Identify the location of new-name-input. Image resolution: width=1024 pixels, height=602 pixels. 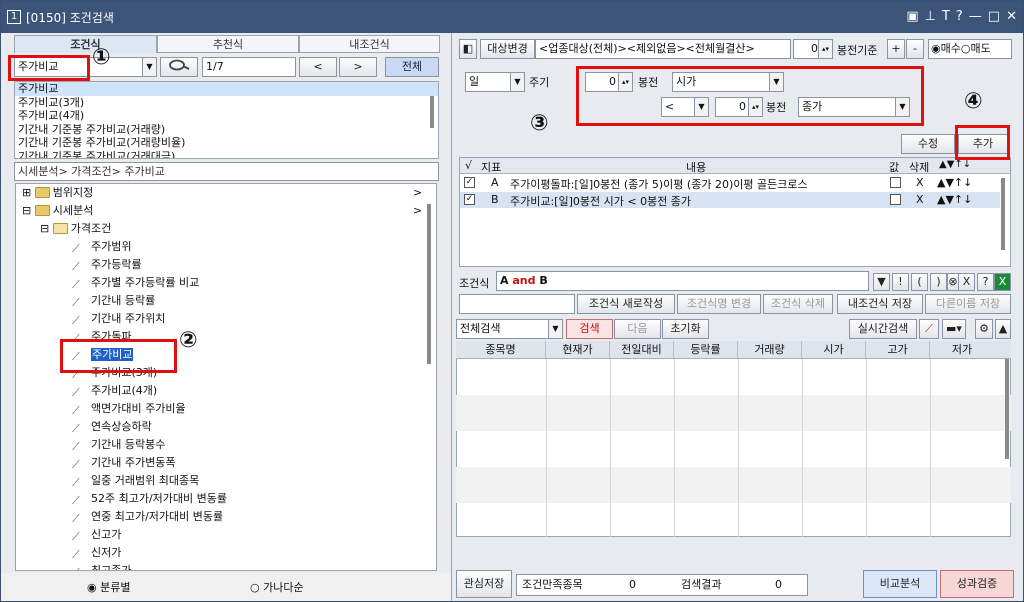
(517, 304).